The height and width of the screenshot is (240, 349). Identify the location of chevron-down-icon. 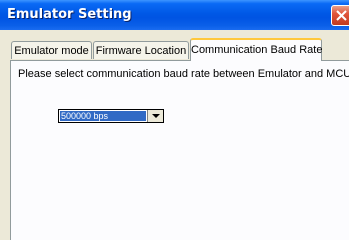
(156, 116).